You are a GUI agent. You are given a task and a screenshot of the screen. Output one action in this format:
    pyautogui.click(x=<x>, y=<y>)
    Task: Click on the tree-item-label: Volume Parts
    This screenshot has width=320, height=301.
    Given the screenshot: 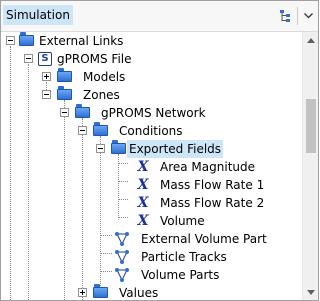 What is the action you would take?
    pyautogui.click(x=180, y=275)
    